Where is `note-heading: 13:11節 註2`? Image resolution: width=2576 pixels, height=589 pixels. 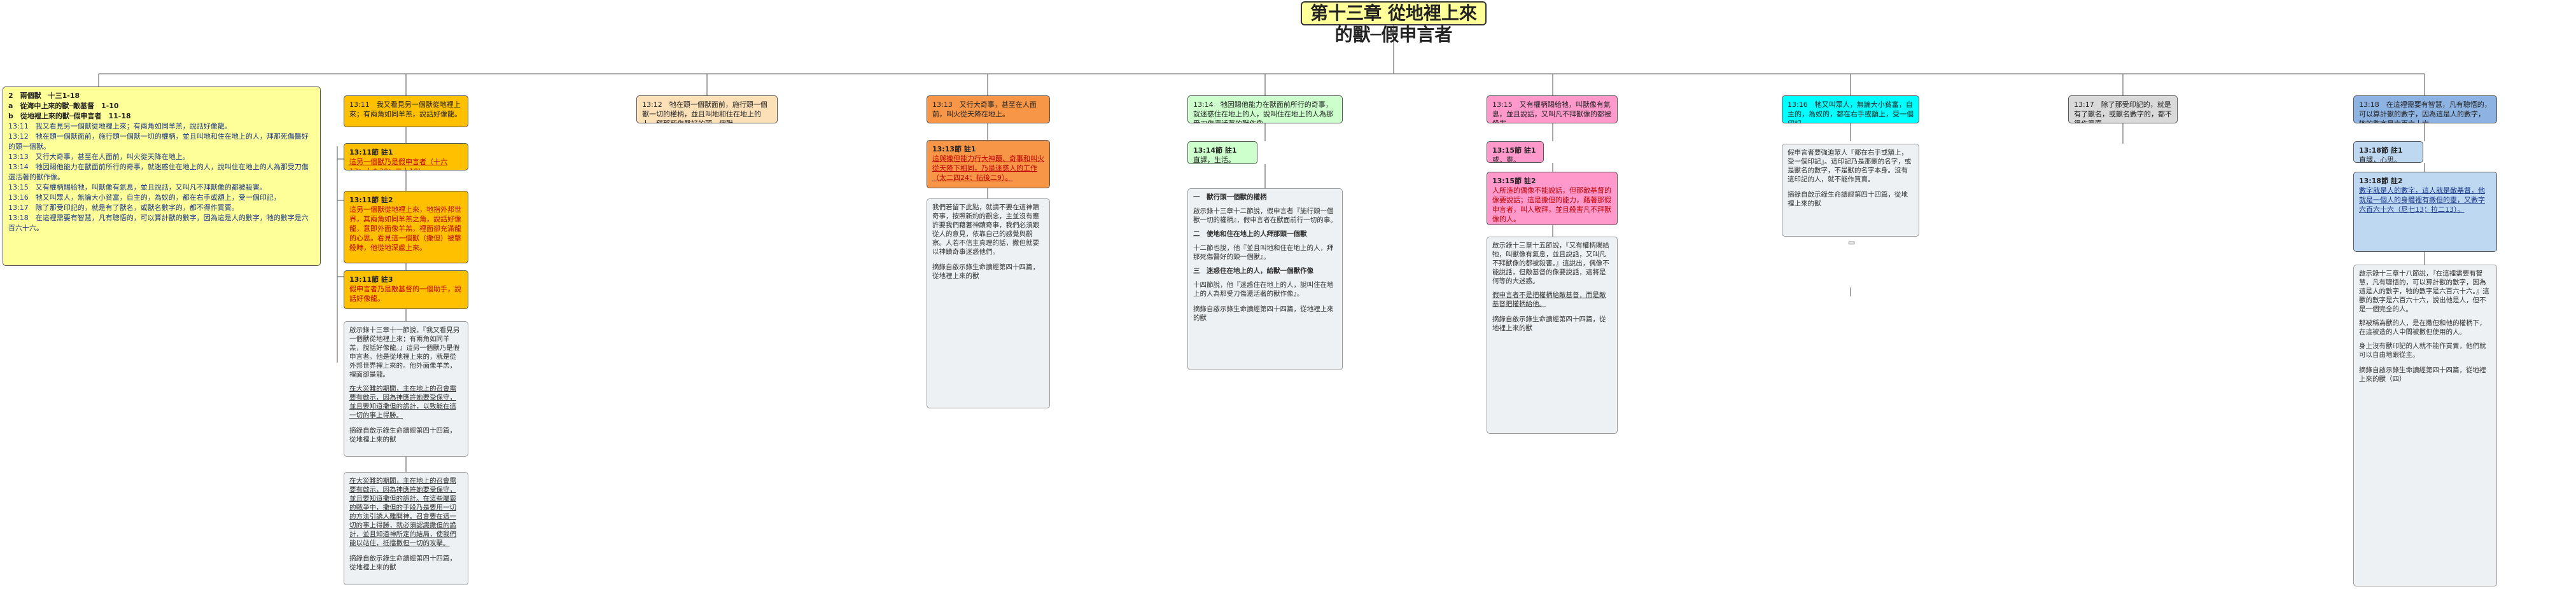
note-heading: 13:11節 註2 is located at coordinates (371, 200).